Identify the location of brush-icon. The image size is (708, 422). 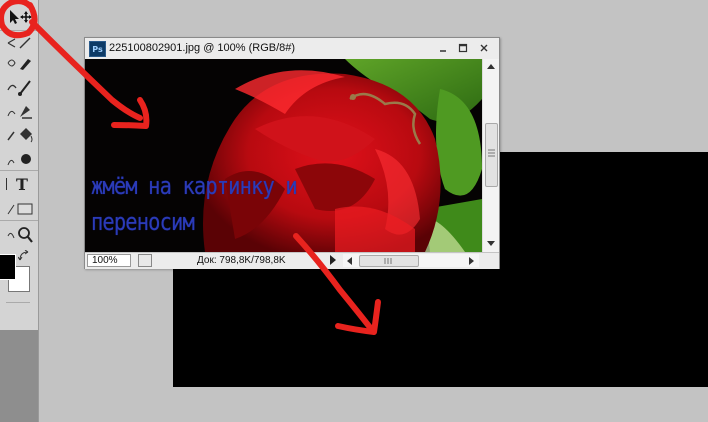
(19, 88).